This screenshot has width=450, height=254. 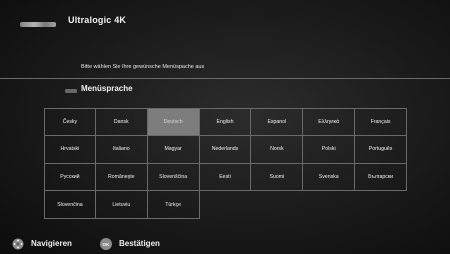 I want to click on language-option: Hrvatski, so click(x=70, y=149).